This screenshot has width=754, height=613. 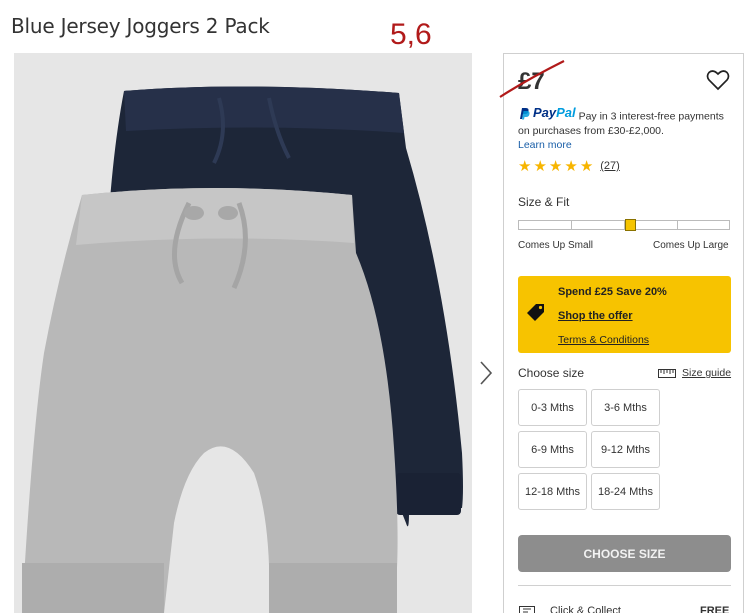 What do you see at coordinates (715, 609) in the screenshot?
I see `click-collect-price: FREE` at bounding box center [715, 609].